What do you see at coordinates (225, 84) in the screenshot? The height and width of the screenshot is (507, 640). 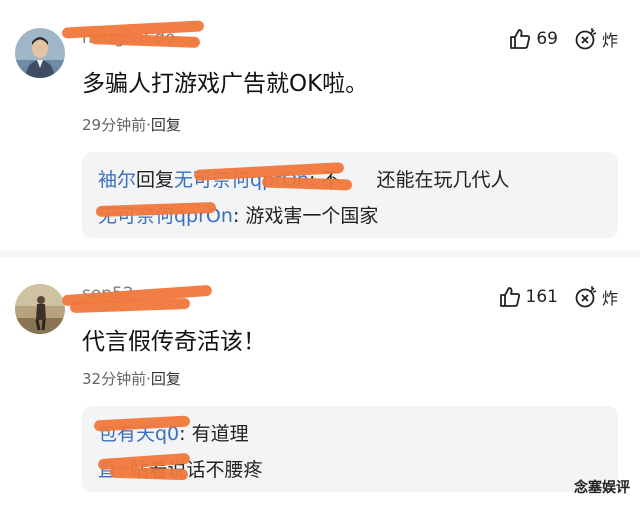 I see `comment-text: 多骗人打游戏广告就OK啦。` at bounding box center [225, 84].